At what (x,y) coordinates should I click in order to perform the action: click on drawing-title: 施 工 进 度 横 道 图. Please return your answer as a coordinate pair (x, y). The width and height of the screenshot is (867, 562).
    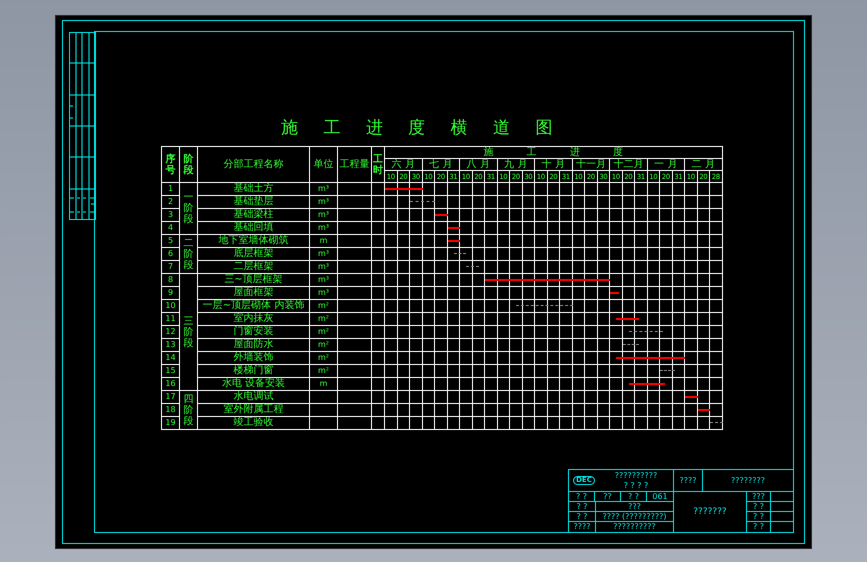
    Looking at the image, I should click on (416, 128).